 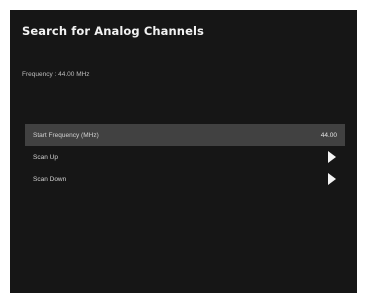 I want to click on start-frequency-label: Start Frequency (MHz), so click(x=66, y=135).